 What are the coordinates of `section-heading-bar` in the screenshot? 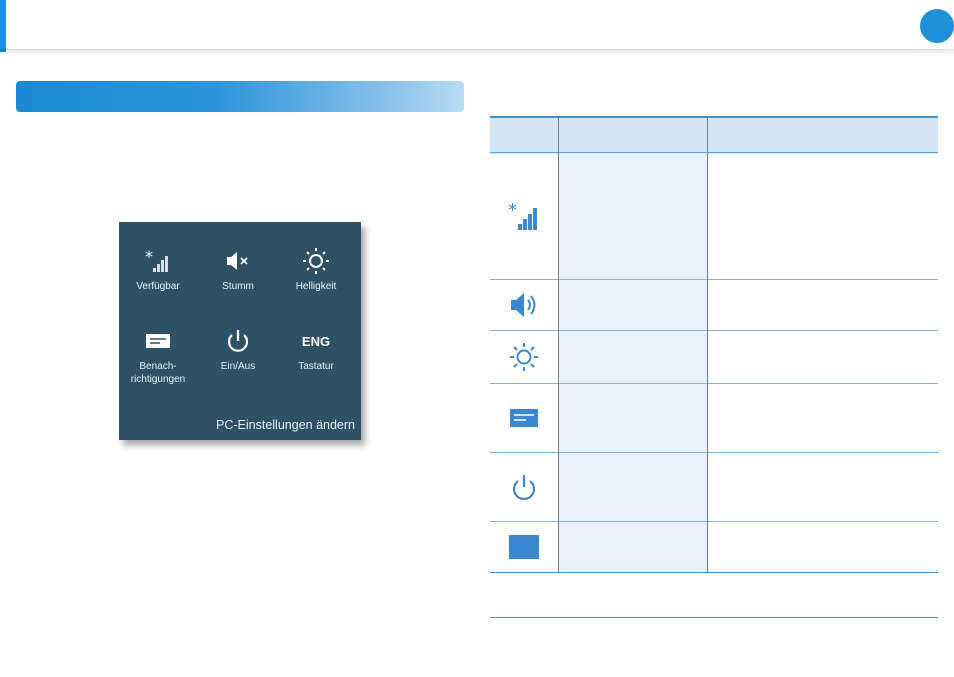 It's located at (240, 96).